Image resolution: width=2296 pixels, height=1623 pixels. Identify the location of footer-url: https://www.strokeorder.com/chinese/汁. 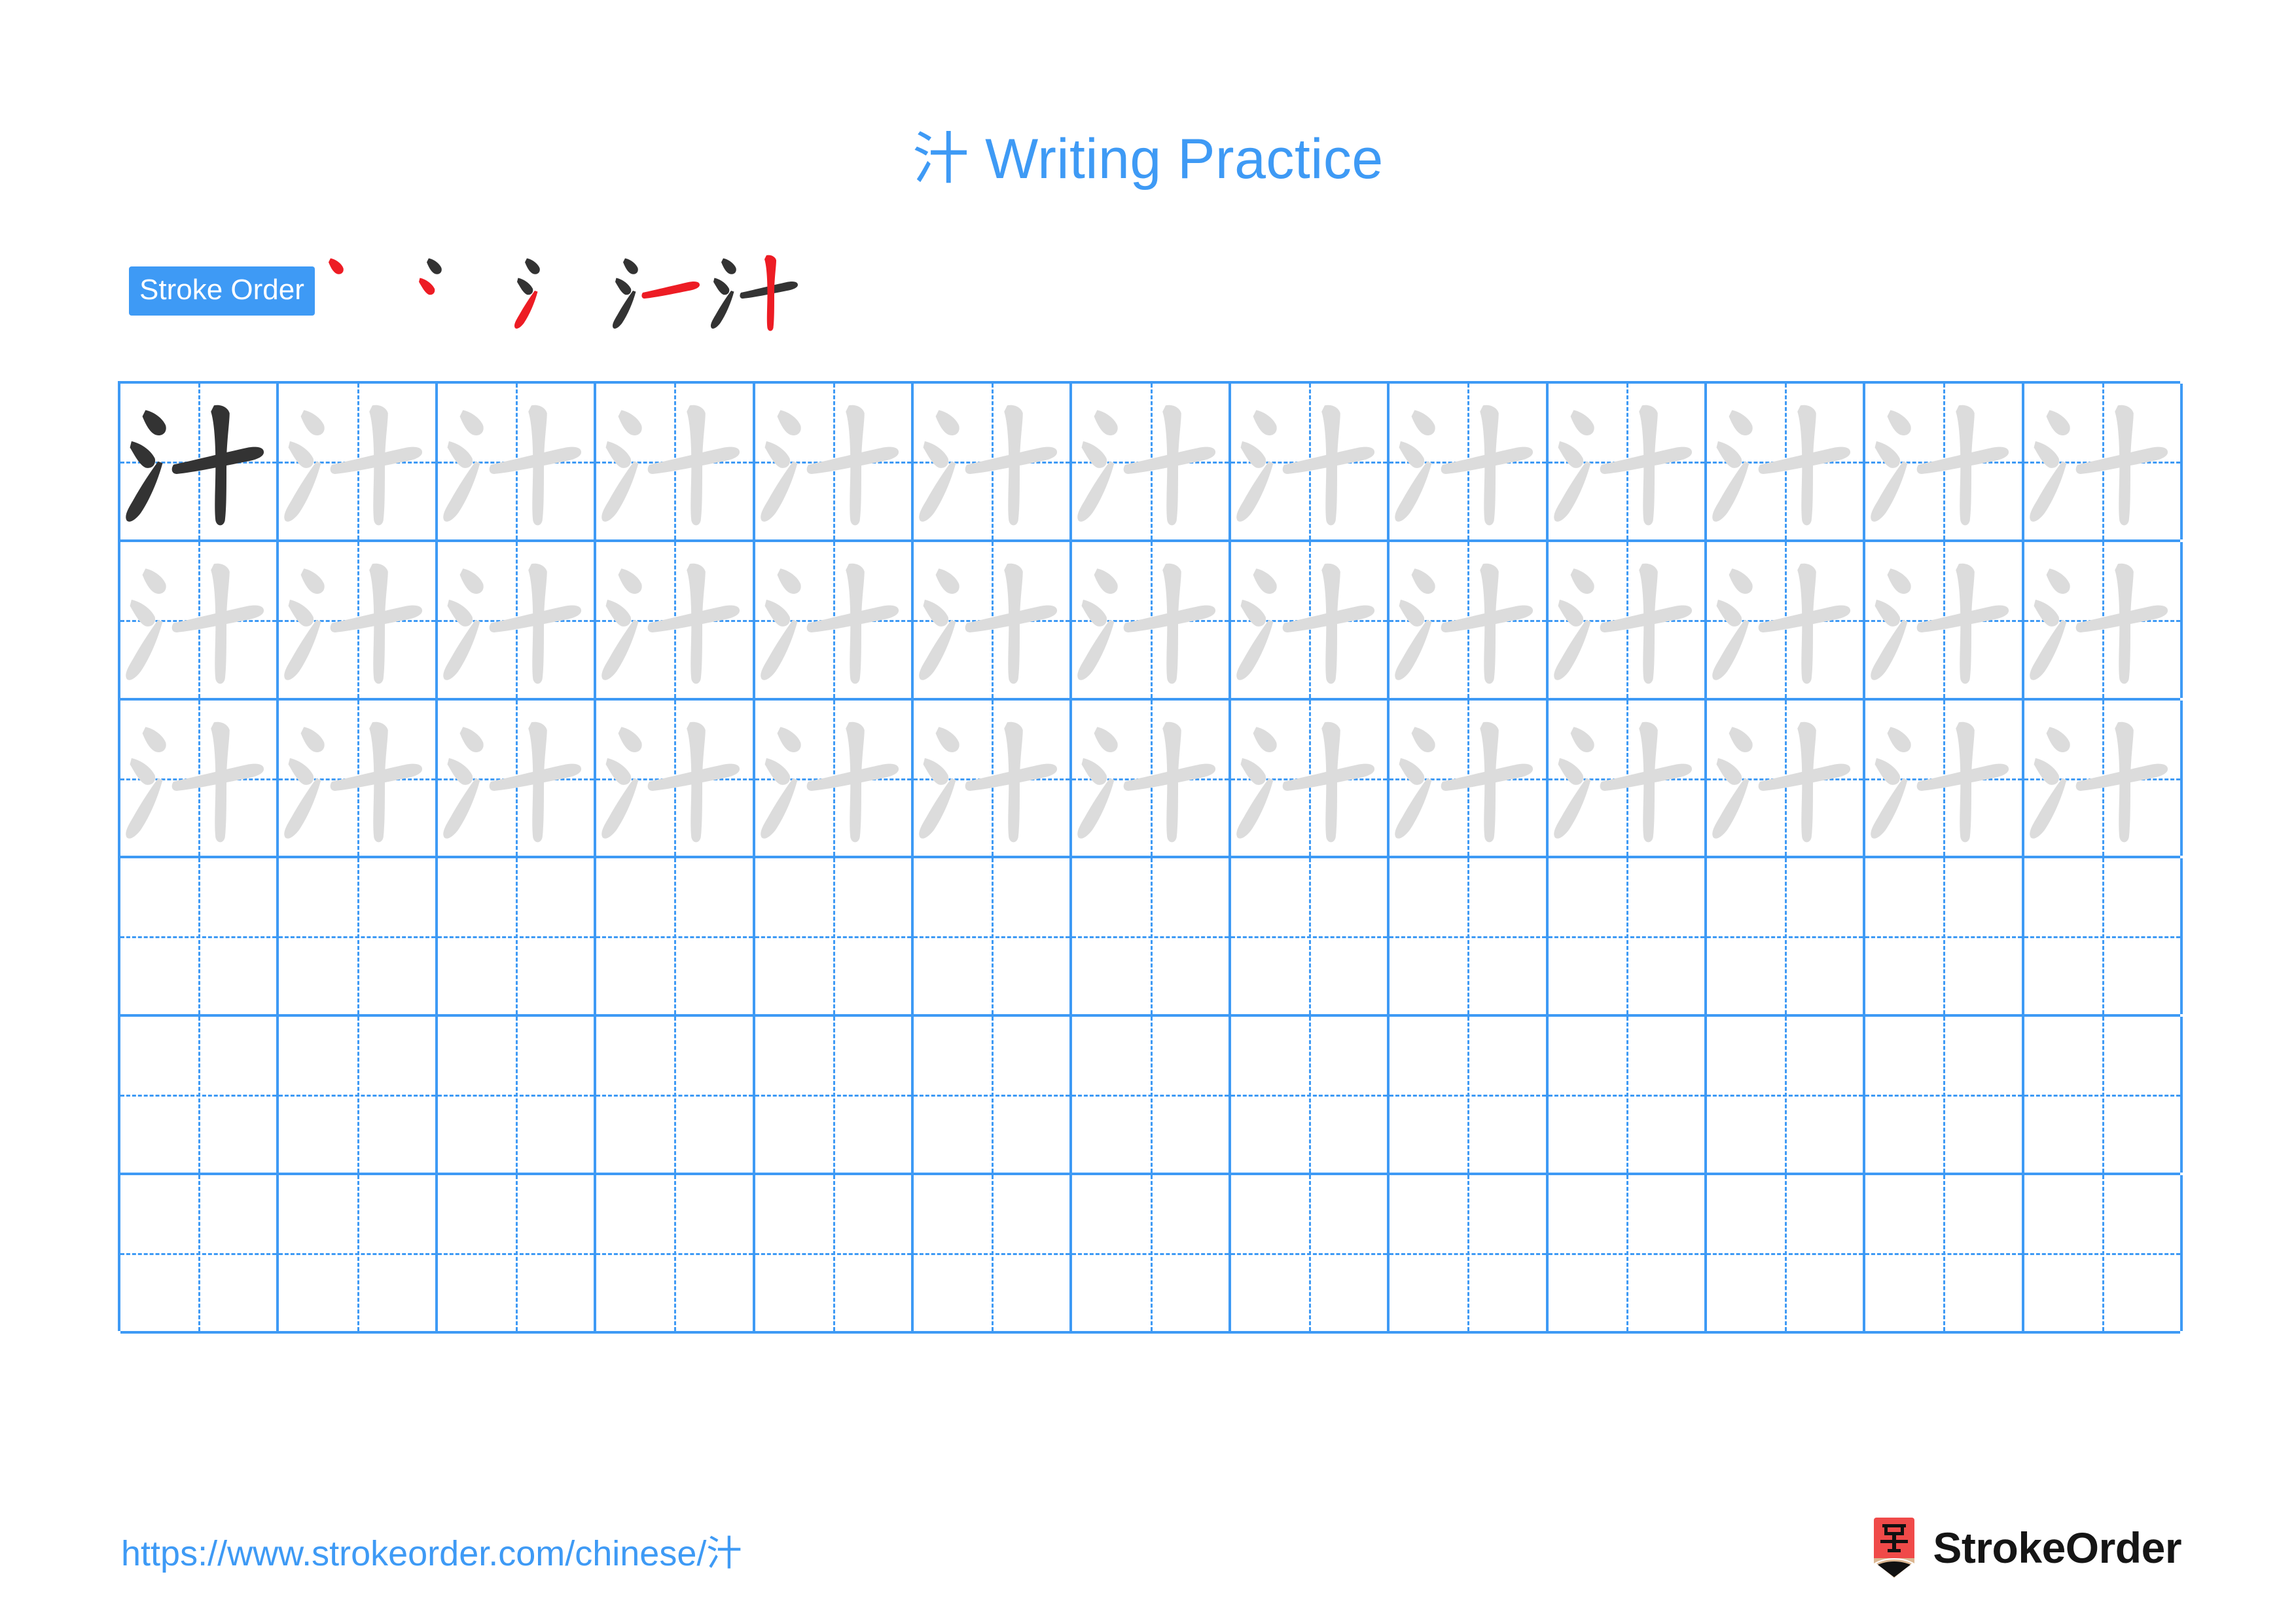
(431, 1550).